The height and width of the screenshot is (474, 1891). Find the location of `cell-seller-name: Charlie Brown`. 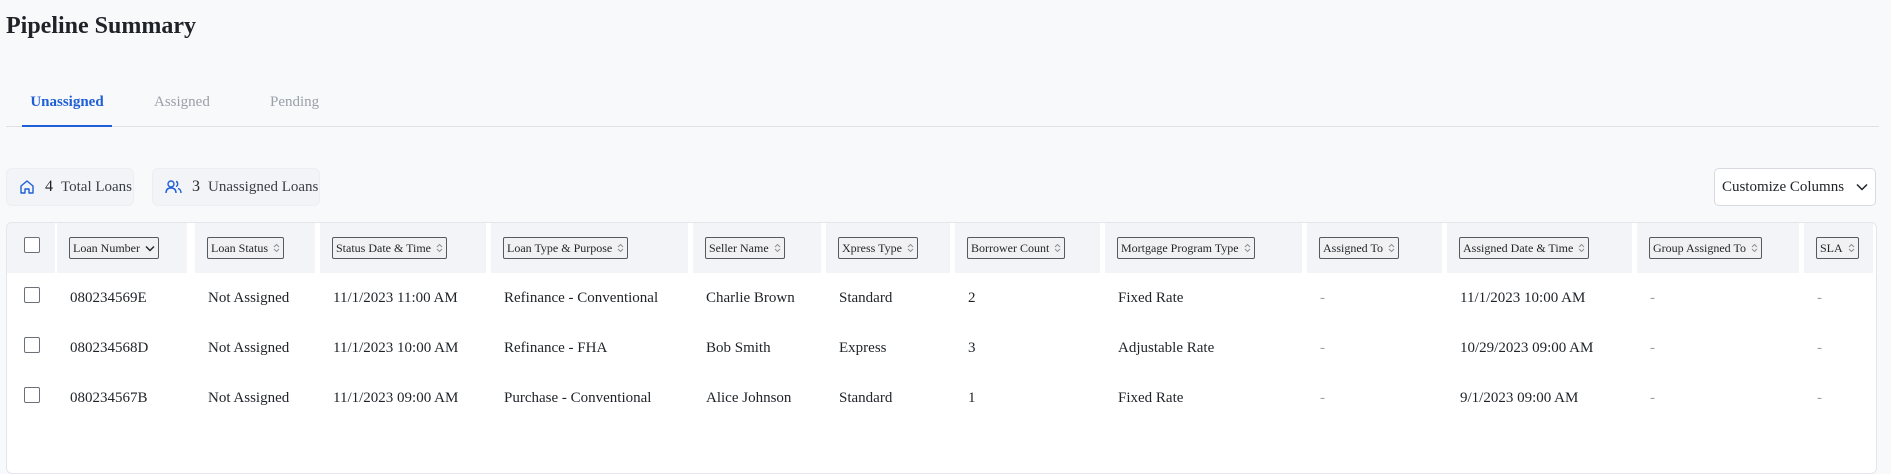

cell-seller-name: Charlie Brown is located at coordinates (750, 298).